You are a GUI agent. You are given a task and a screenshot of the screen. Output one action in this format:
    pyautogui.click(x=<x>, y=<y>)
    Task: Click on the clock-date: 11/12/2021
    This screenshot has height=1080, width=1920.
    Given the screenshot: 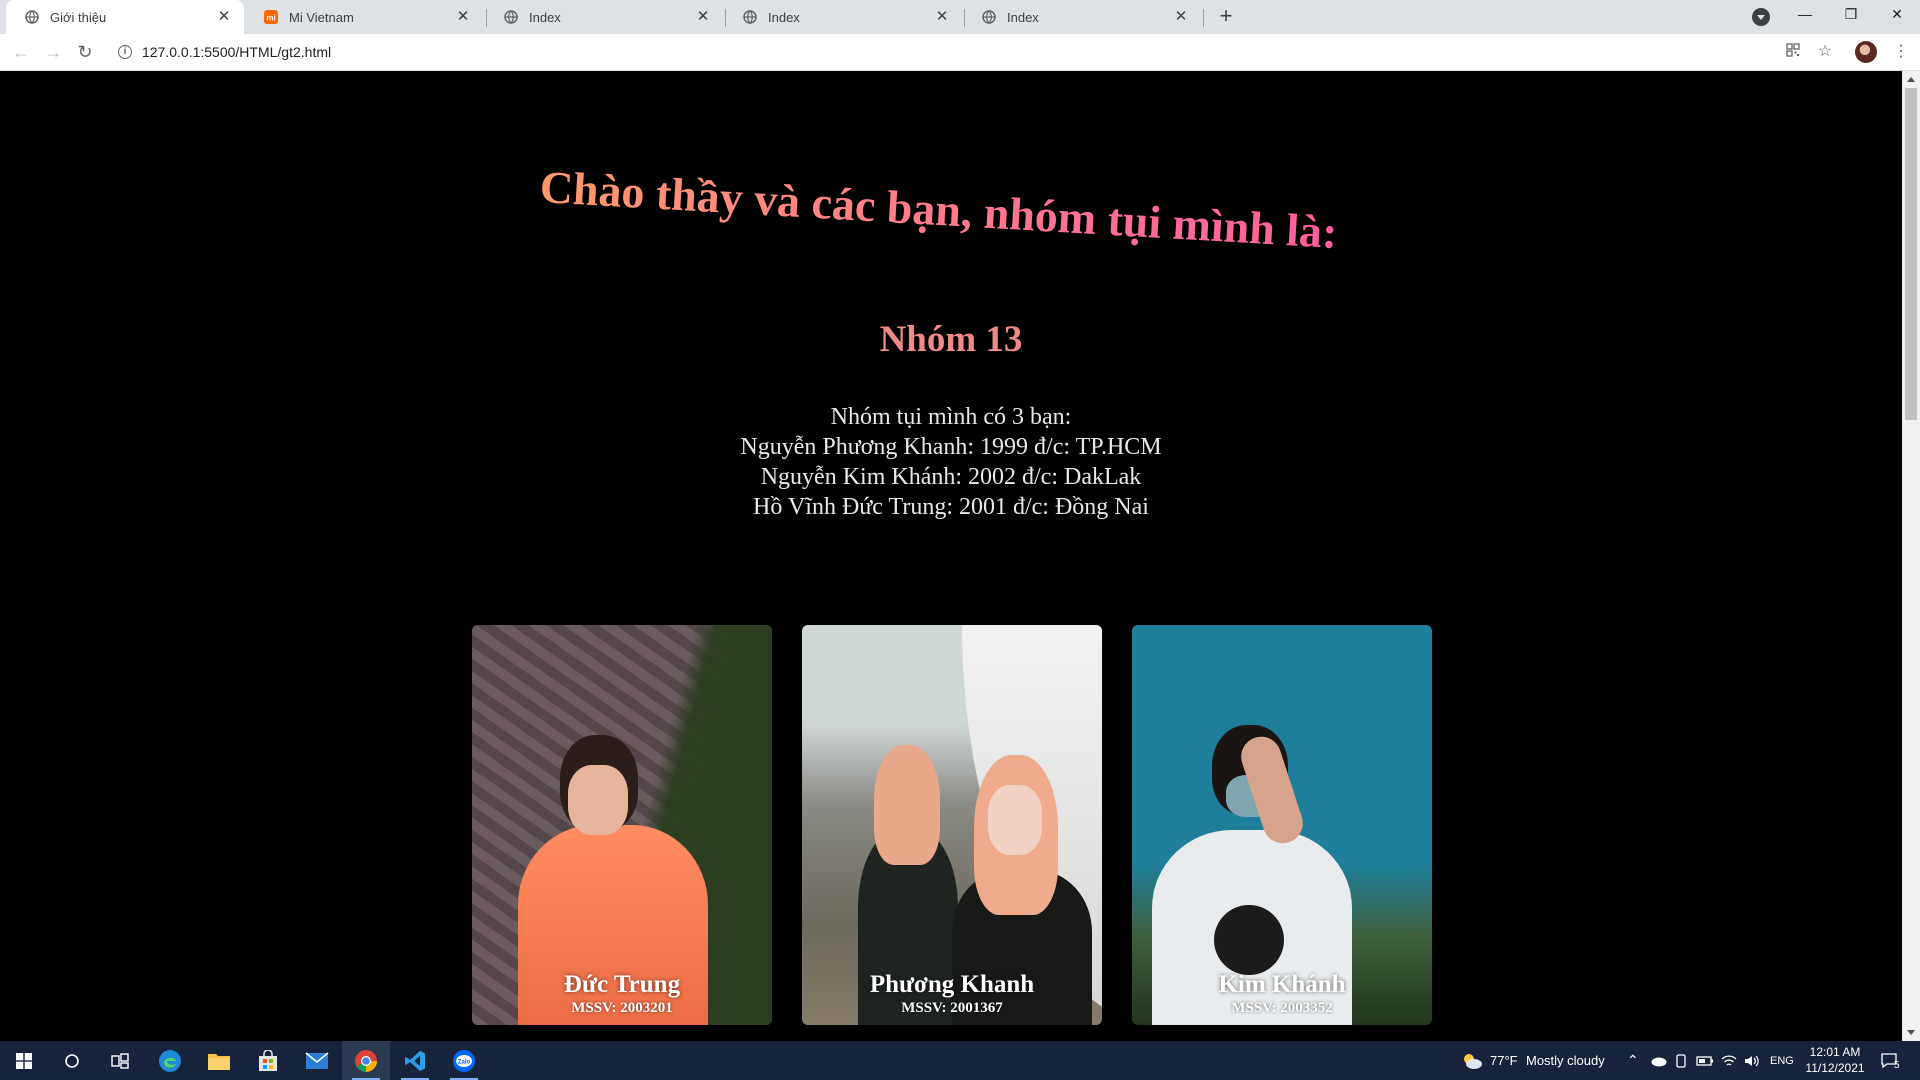 What is the action you would take?
    pyautogui.click(x=1835, y=1068)
    